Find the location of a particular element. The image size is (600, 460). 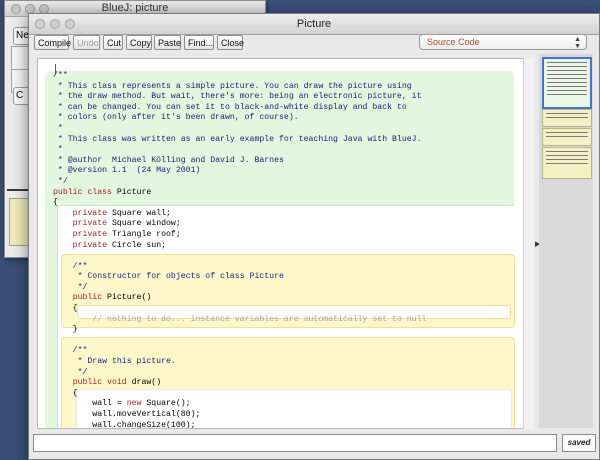

paste-button: Paste is located at coordinates (167, 42).